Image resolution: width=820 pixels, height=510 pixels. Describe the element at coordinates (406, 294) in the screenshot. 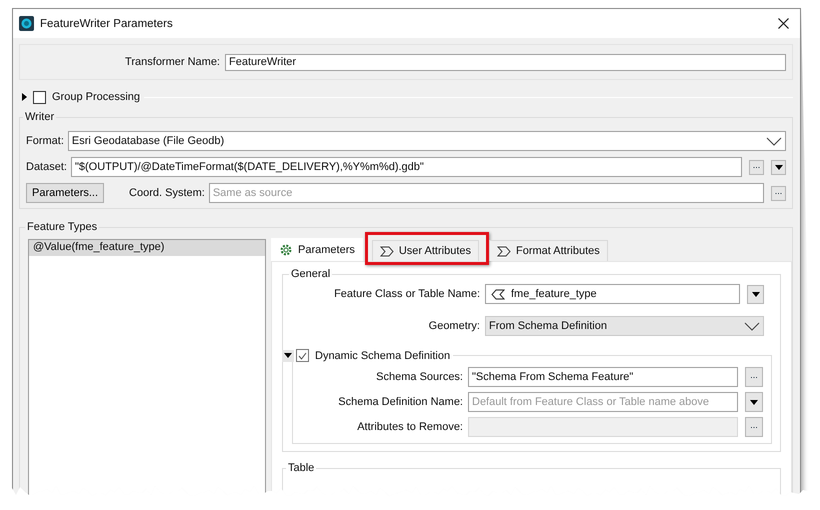

I see `field-label: Feature Class or Table Name:` at that location.